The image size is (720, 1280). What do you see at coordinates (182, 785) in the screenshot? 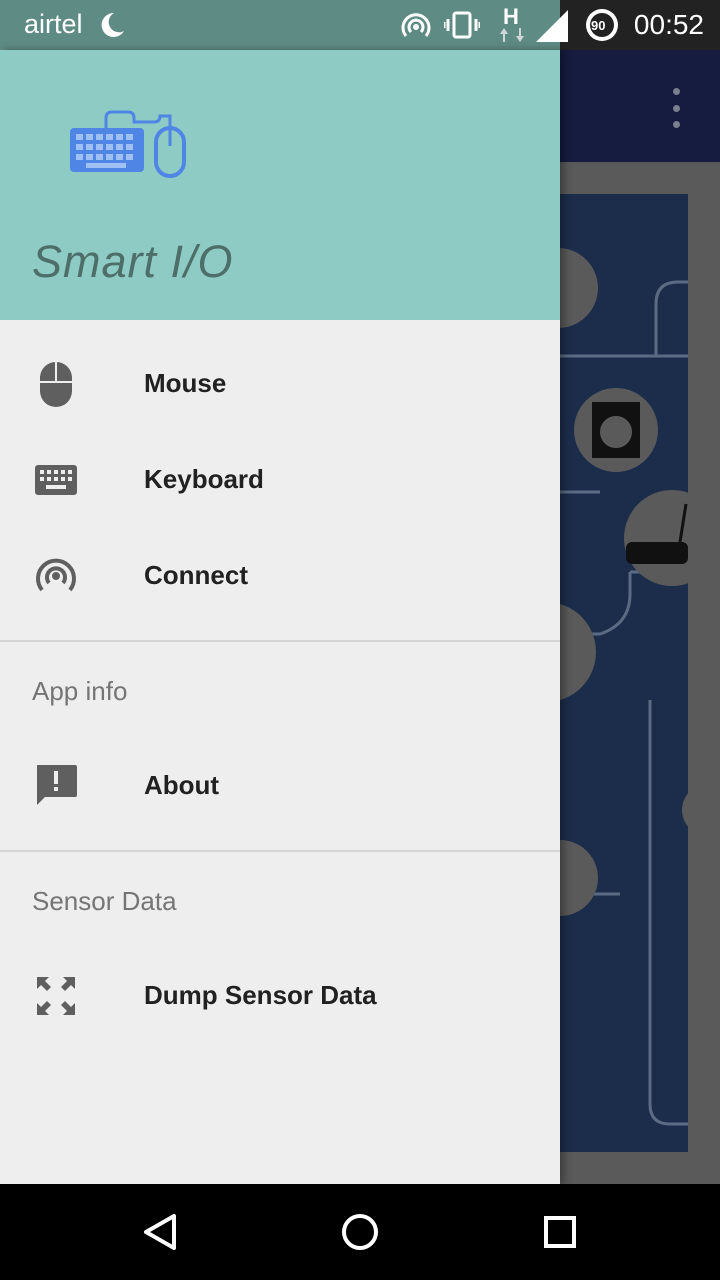
I see `drawer-item-label: About` at bounding box center [182, 785].